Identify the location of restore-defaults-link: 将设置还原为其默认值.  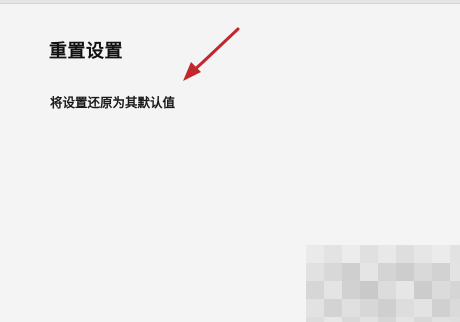
(112, 101).